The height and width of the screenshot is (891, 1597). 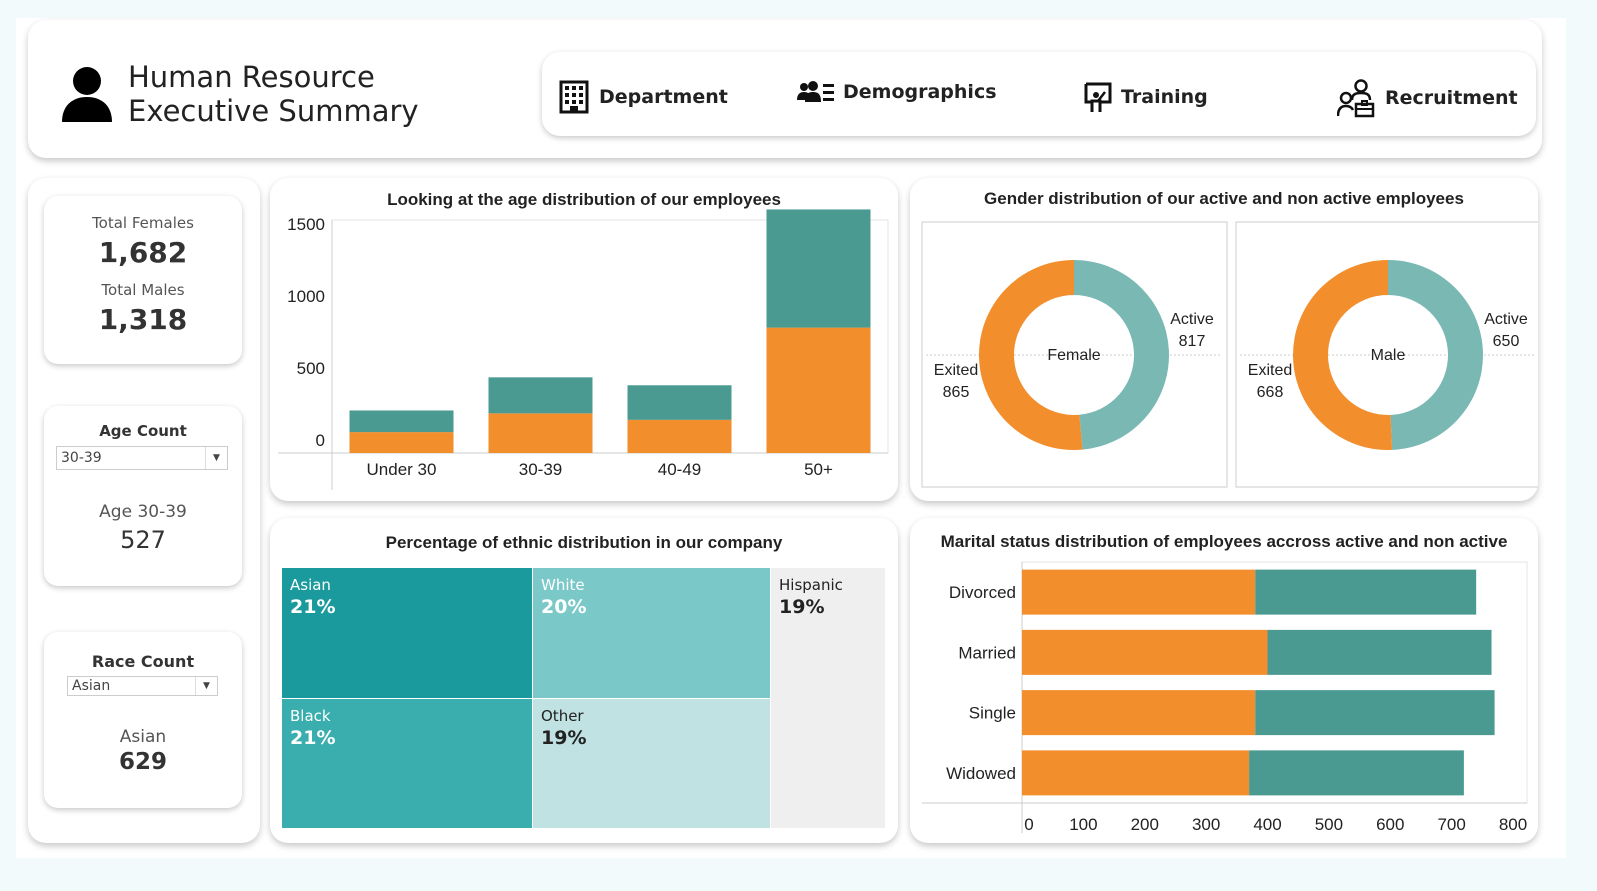 I want to click on y-tick-label: 1500, so click(x=306, y=224).